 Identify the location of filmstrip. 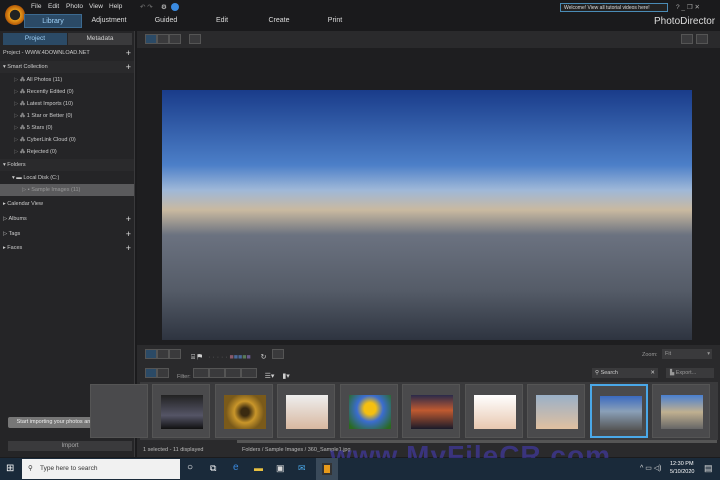
(404, 411).